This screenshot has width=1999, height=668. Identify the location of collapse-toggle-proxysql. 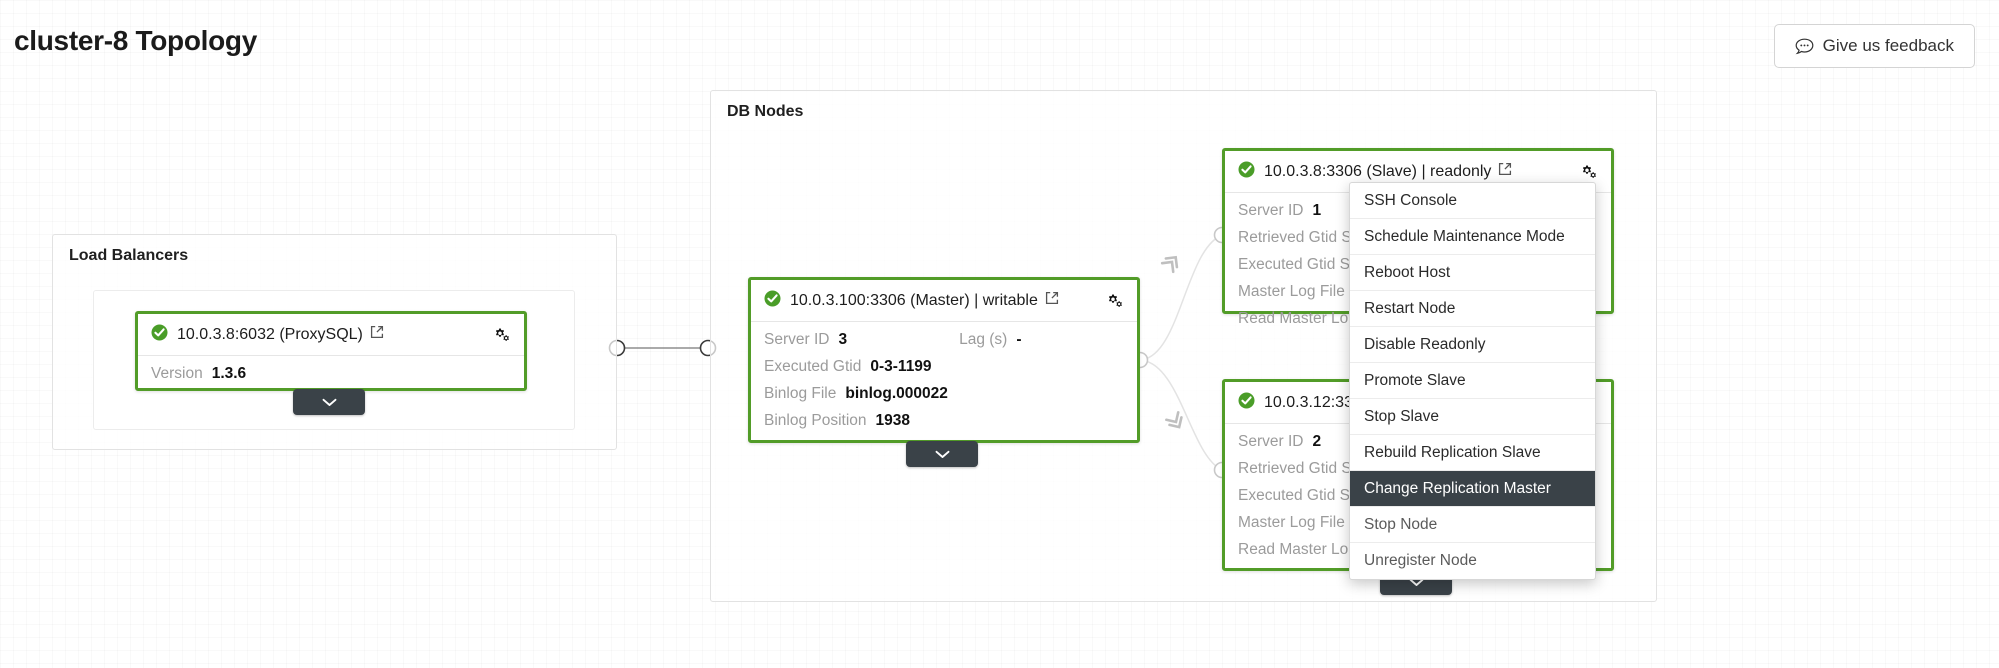
(329, 402).